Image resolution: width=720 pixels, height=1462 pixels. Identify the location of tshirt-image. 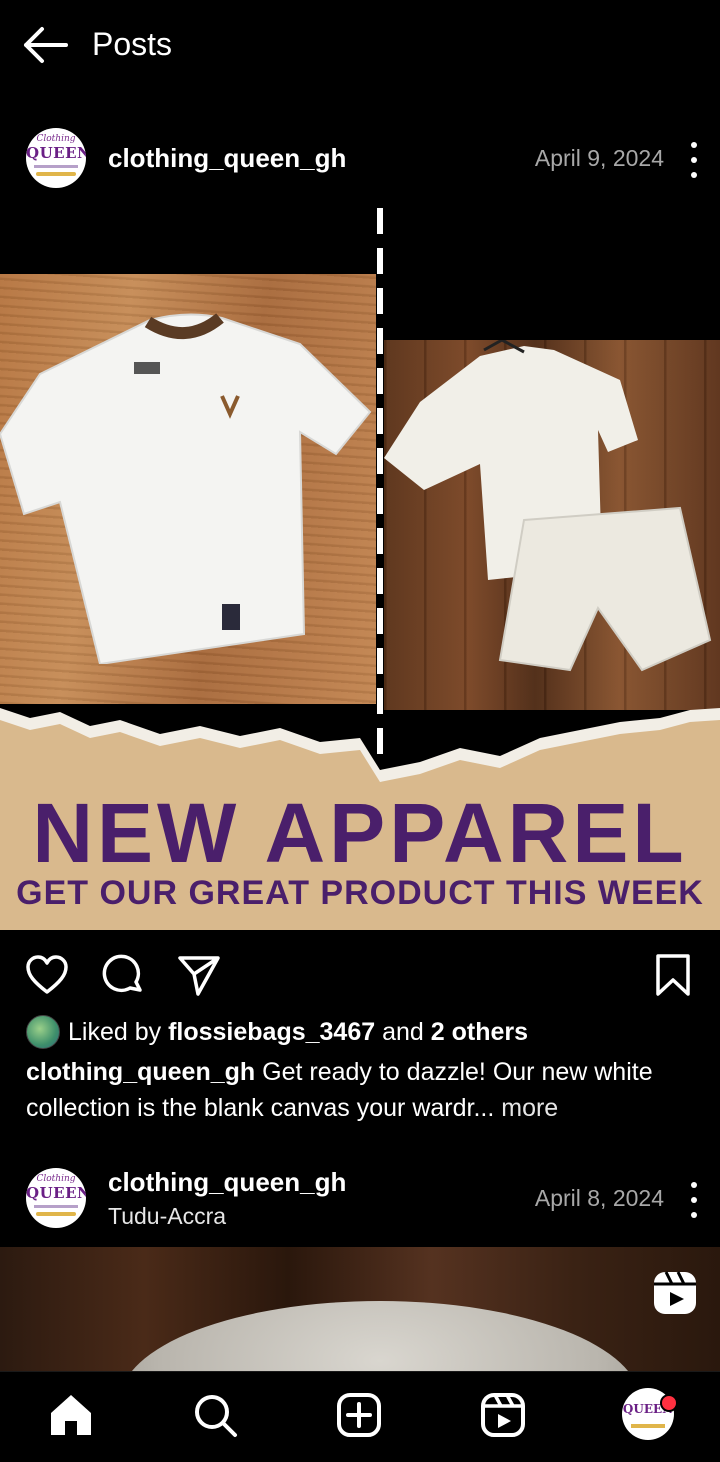
(186, 488).